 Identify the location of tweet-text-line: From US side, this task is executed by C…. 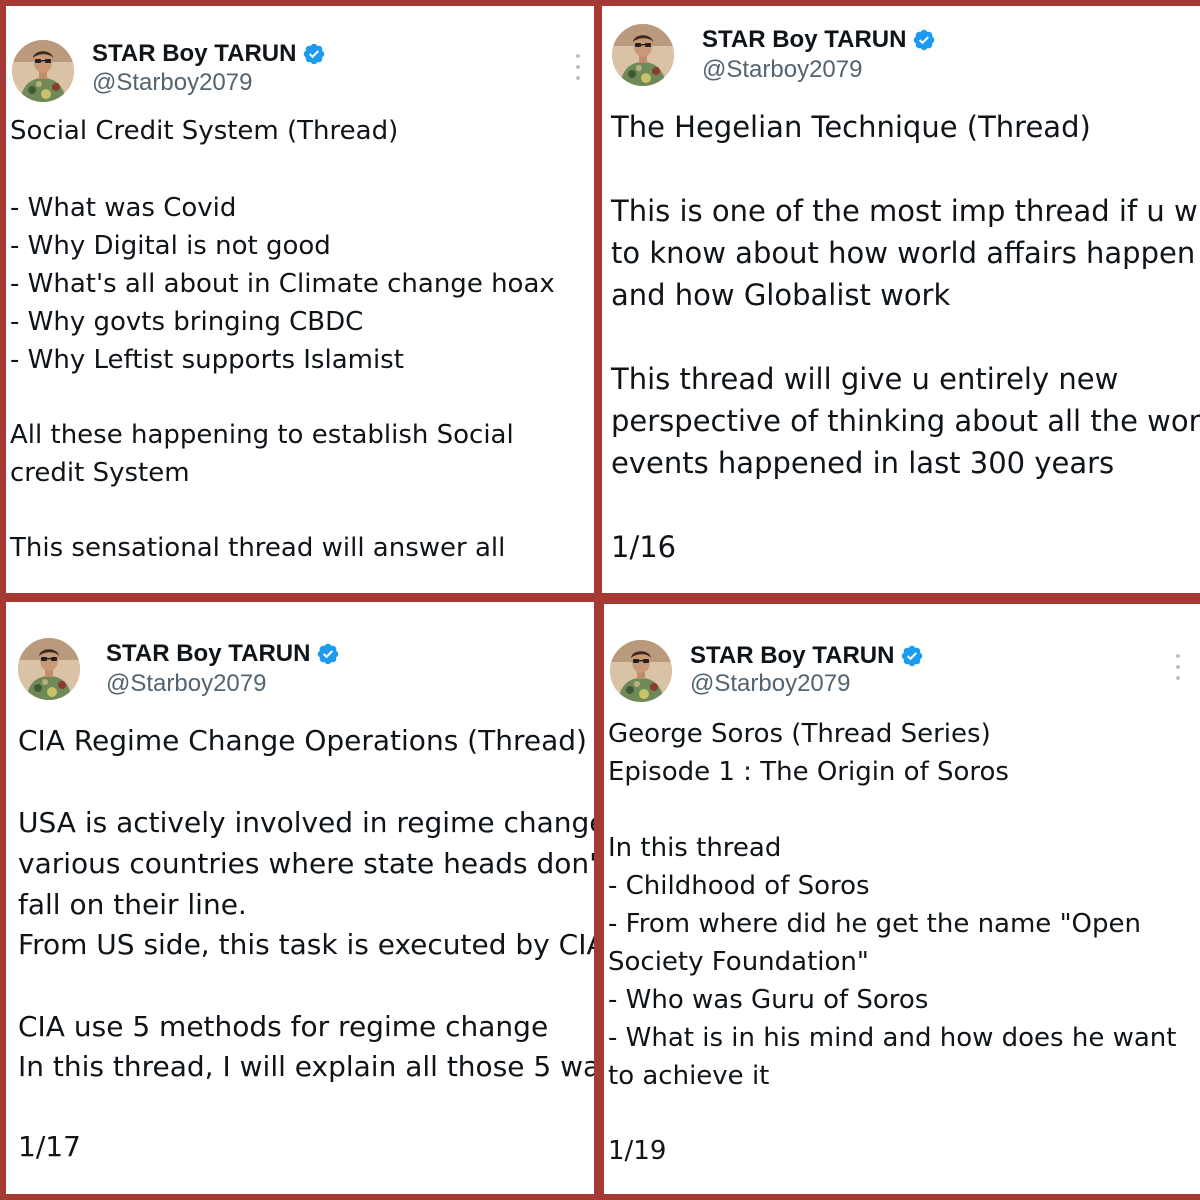
(306, 944).